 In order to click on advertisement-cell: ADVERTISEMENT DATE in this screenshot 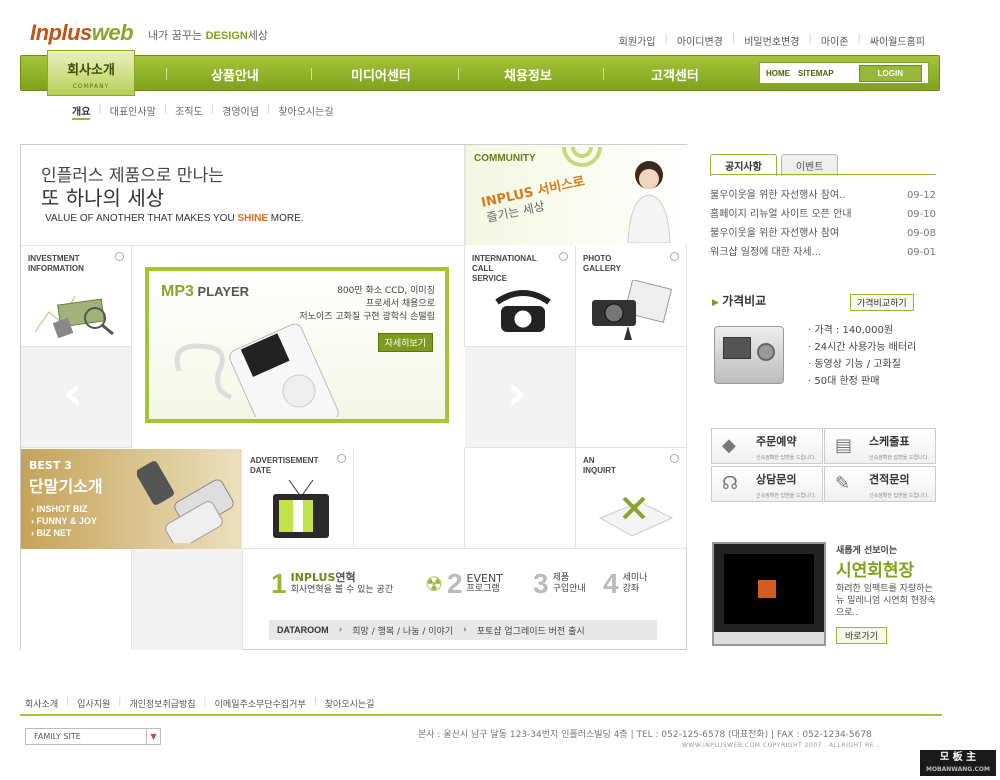, I will do `click(298, 498)`.